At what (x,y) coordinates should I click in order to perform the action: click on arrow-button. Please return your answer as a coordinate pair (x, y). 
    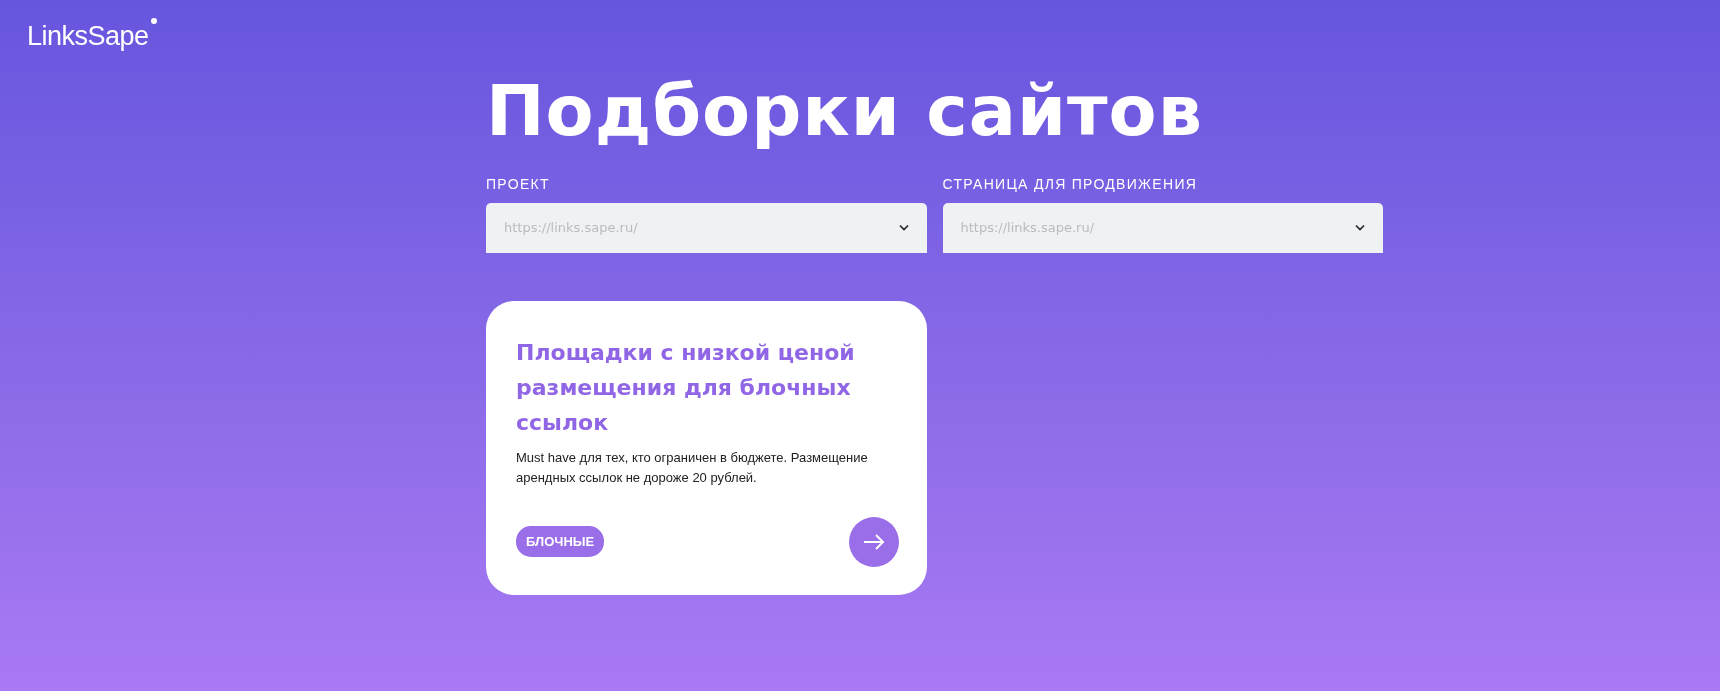
    Looking at the image, I should click on (874, 541).